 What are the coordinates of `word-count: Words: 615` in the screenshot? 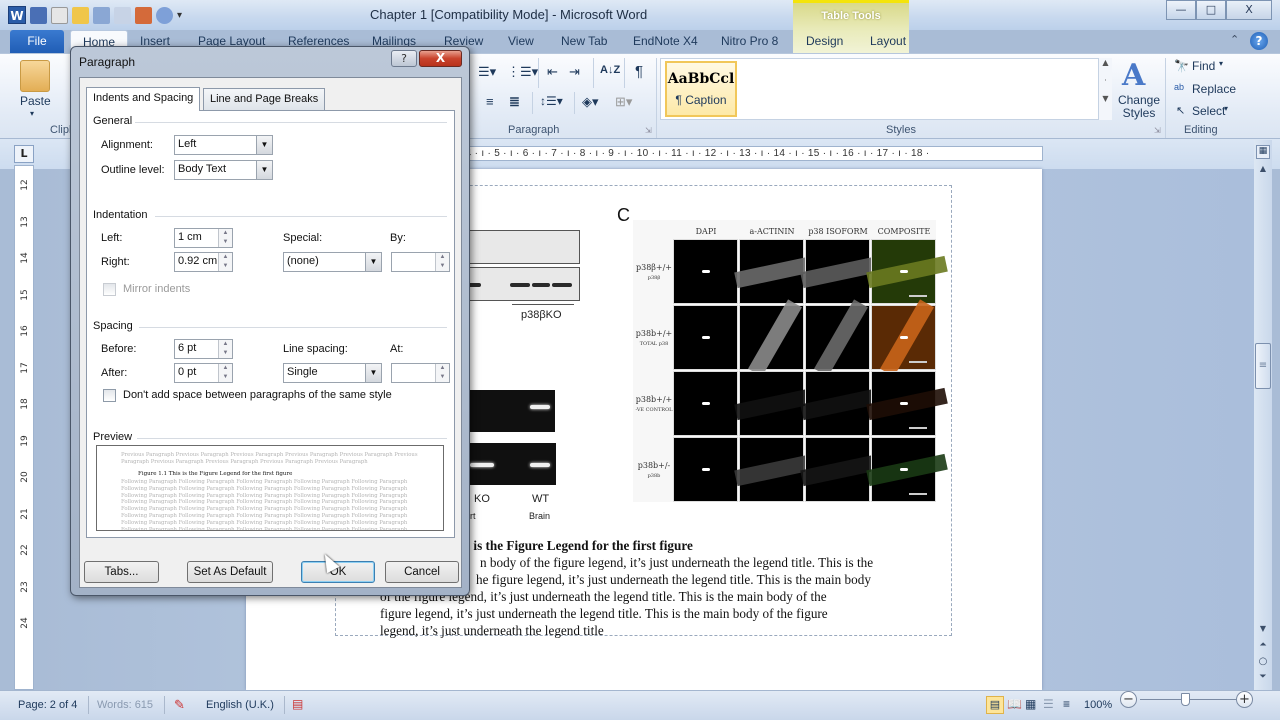 It's located at (125, 705).